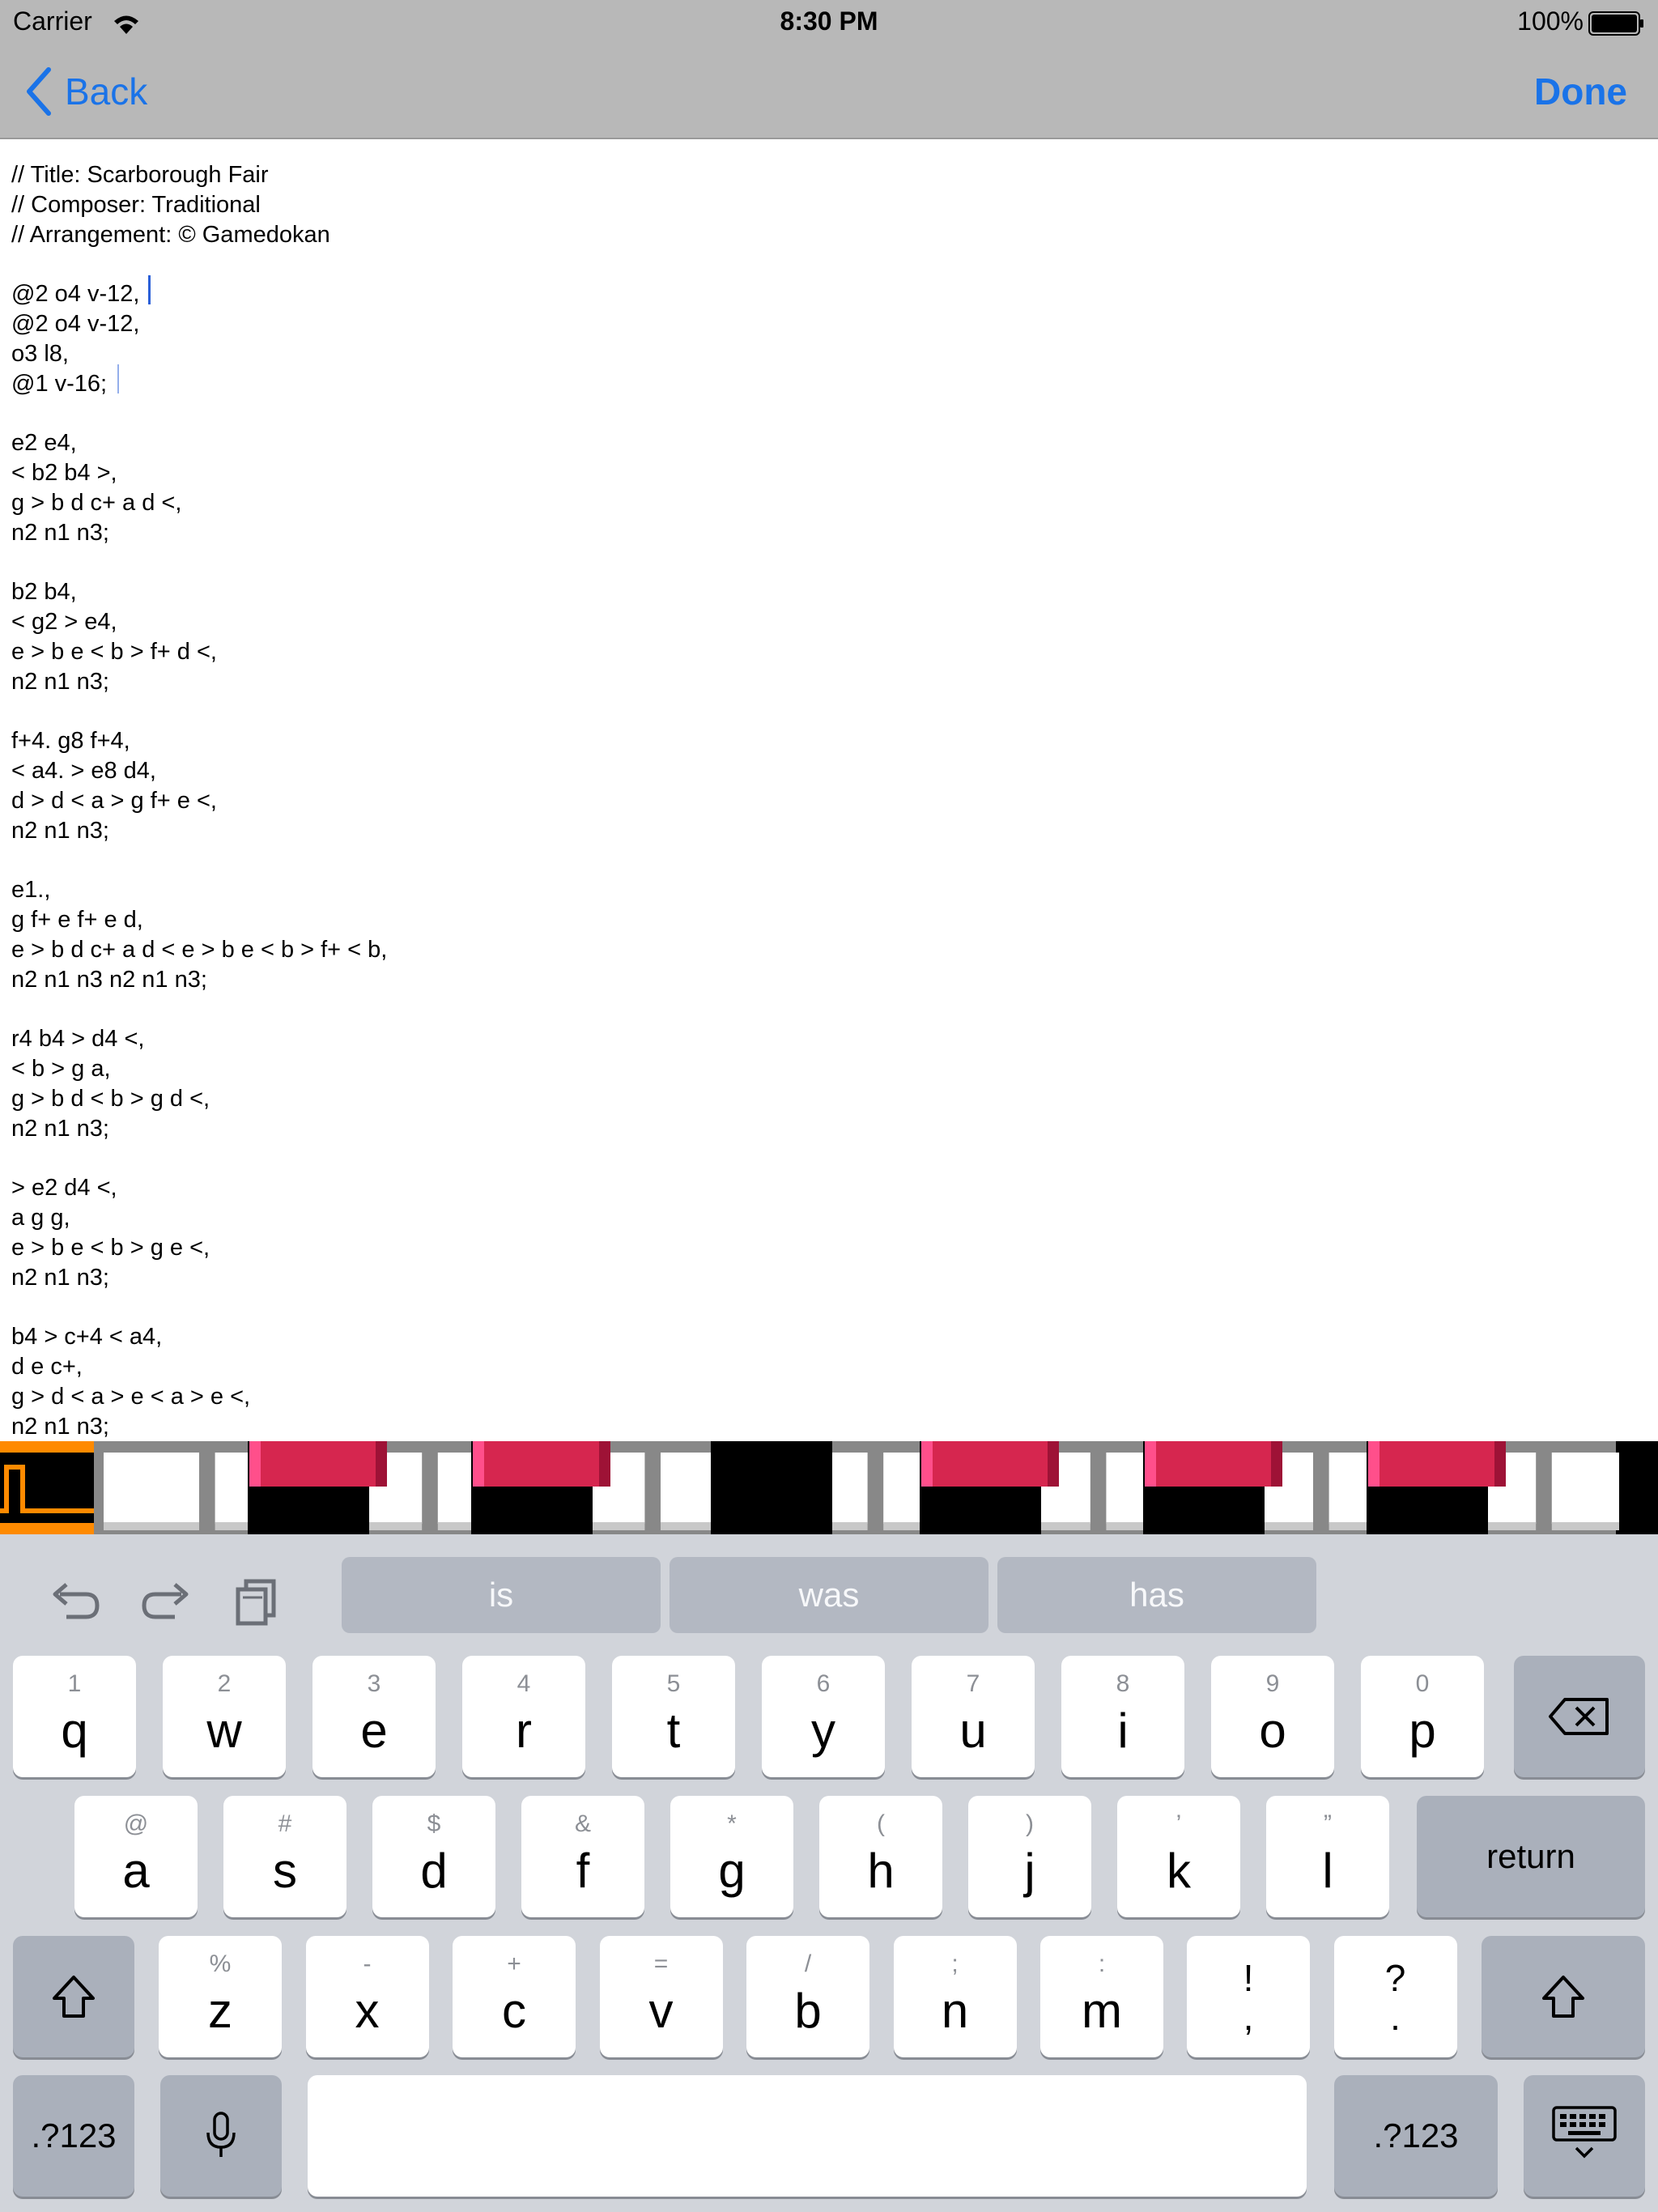 The width and height of the screenshot is (1658, 2212). What do you see at coordinates (1178, 1857) in the screenshot?
I see `key-k: ’ k` at bounding box center [1178, 1857].